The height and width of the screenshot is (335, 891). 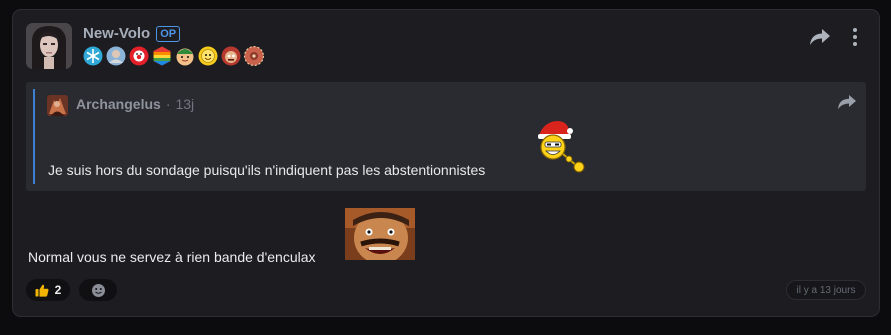 I want to click on add-reaction-icon, so click(x=98, y=290).